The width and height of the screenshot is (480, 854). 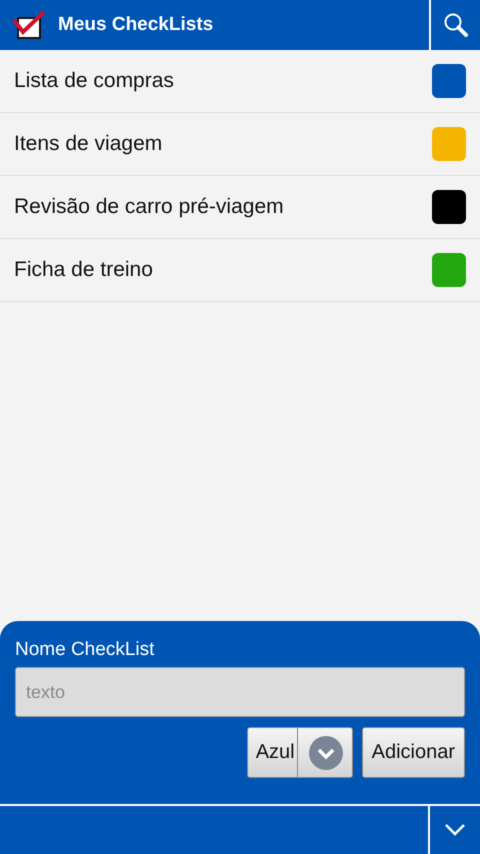 I want to click on field-label: Nome CheckList, so click(x=85, y=650).